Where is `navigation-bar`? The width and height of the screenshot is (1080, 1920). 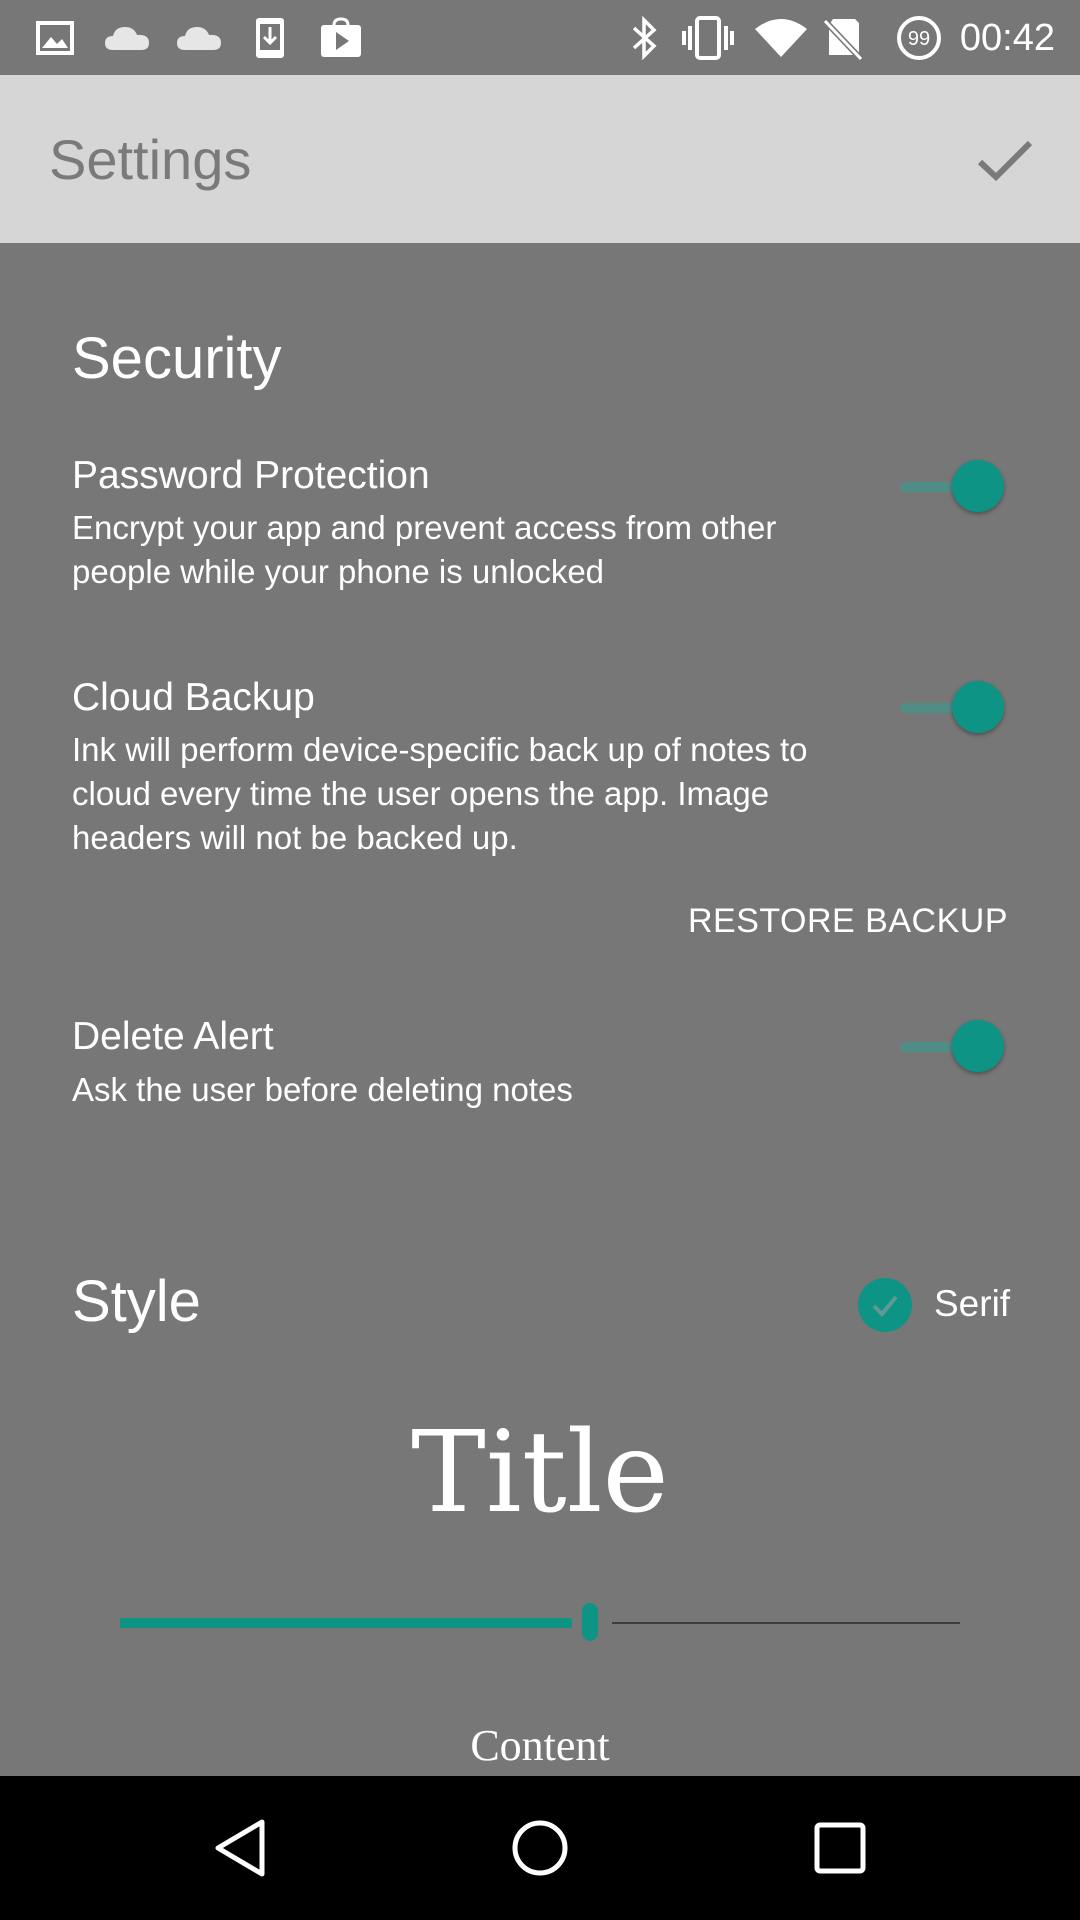
navigation-bar is located at coordinates (540, 1848).